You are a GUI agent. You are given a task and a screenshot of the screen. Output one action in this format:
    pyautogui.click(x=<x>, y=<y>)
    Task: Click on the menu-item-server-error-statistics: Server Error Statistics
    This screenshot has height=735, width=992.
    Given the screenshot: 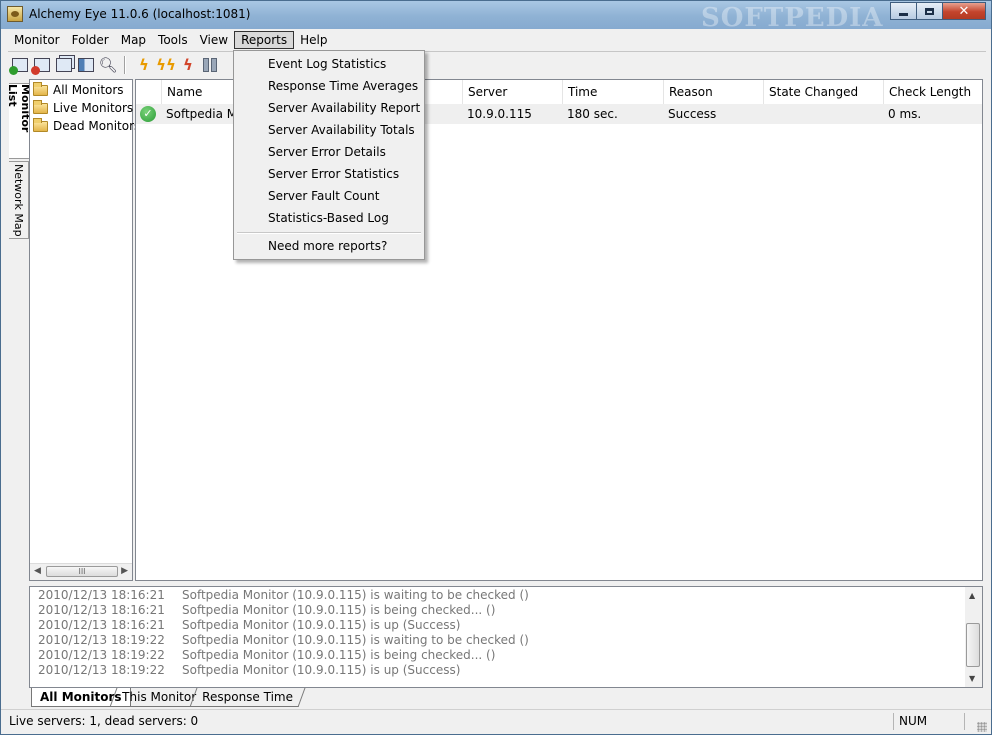 What is the action you would take?
    pyautogui.click(x=333, y=174)
    